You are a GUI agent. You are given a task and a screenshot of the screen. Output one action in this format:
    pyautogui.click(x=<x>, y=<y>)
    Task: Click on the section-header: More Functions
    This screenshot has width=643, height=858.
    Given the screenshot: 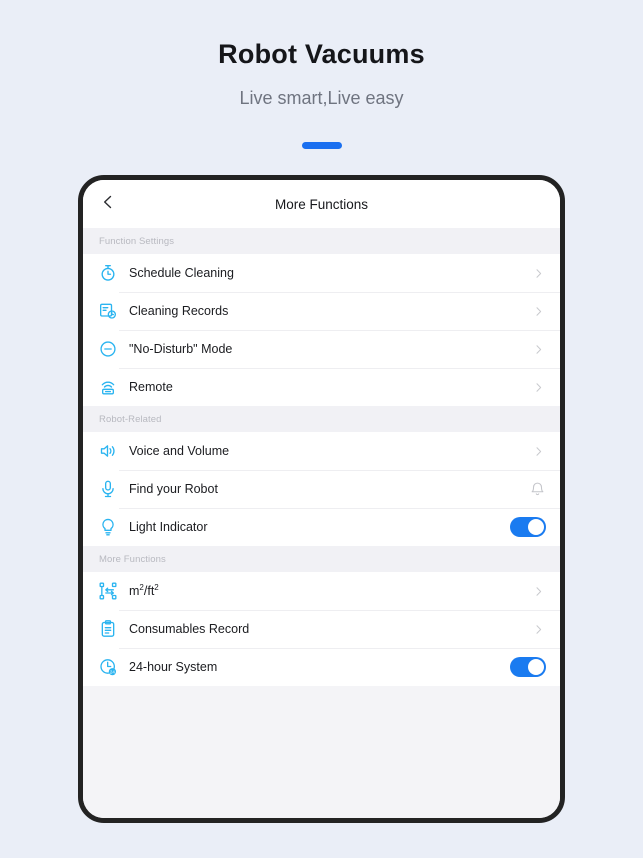 What is the action you would take?
    pyautogui.click(x=321, y=559)
    